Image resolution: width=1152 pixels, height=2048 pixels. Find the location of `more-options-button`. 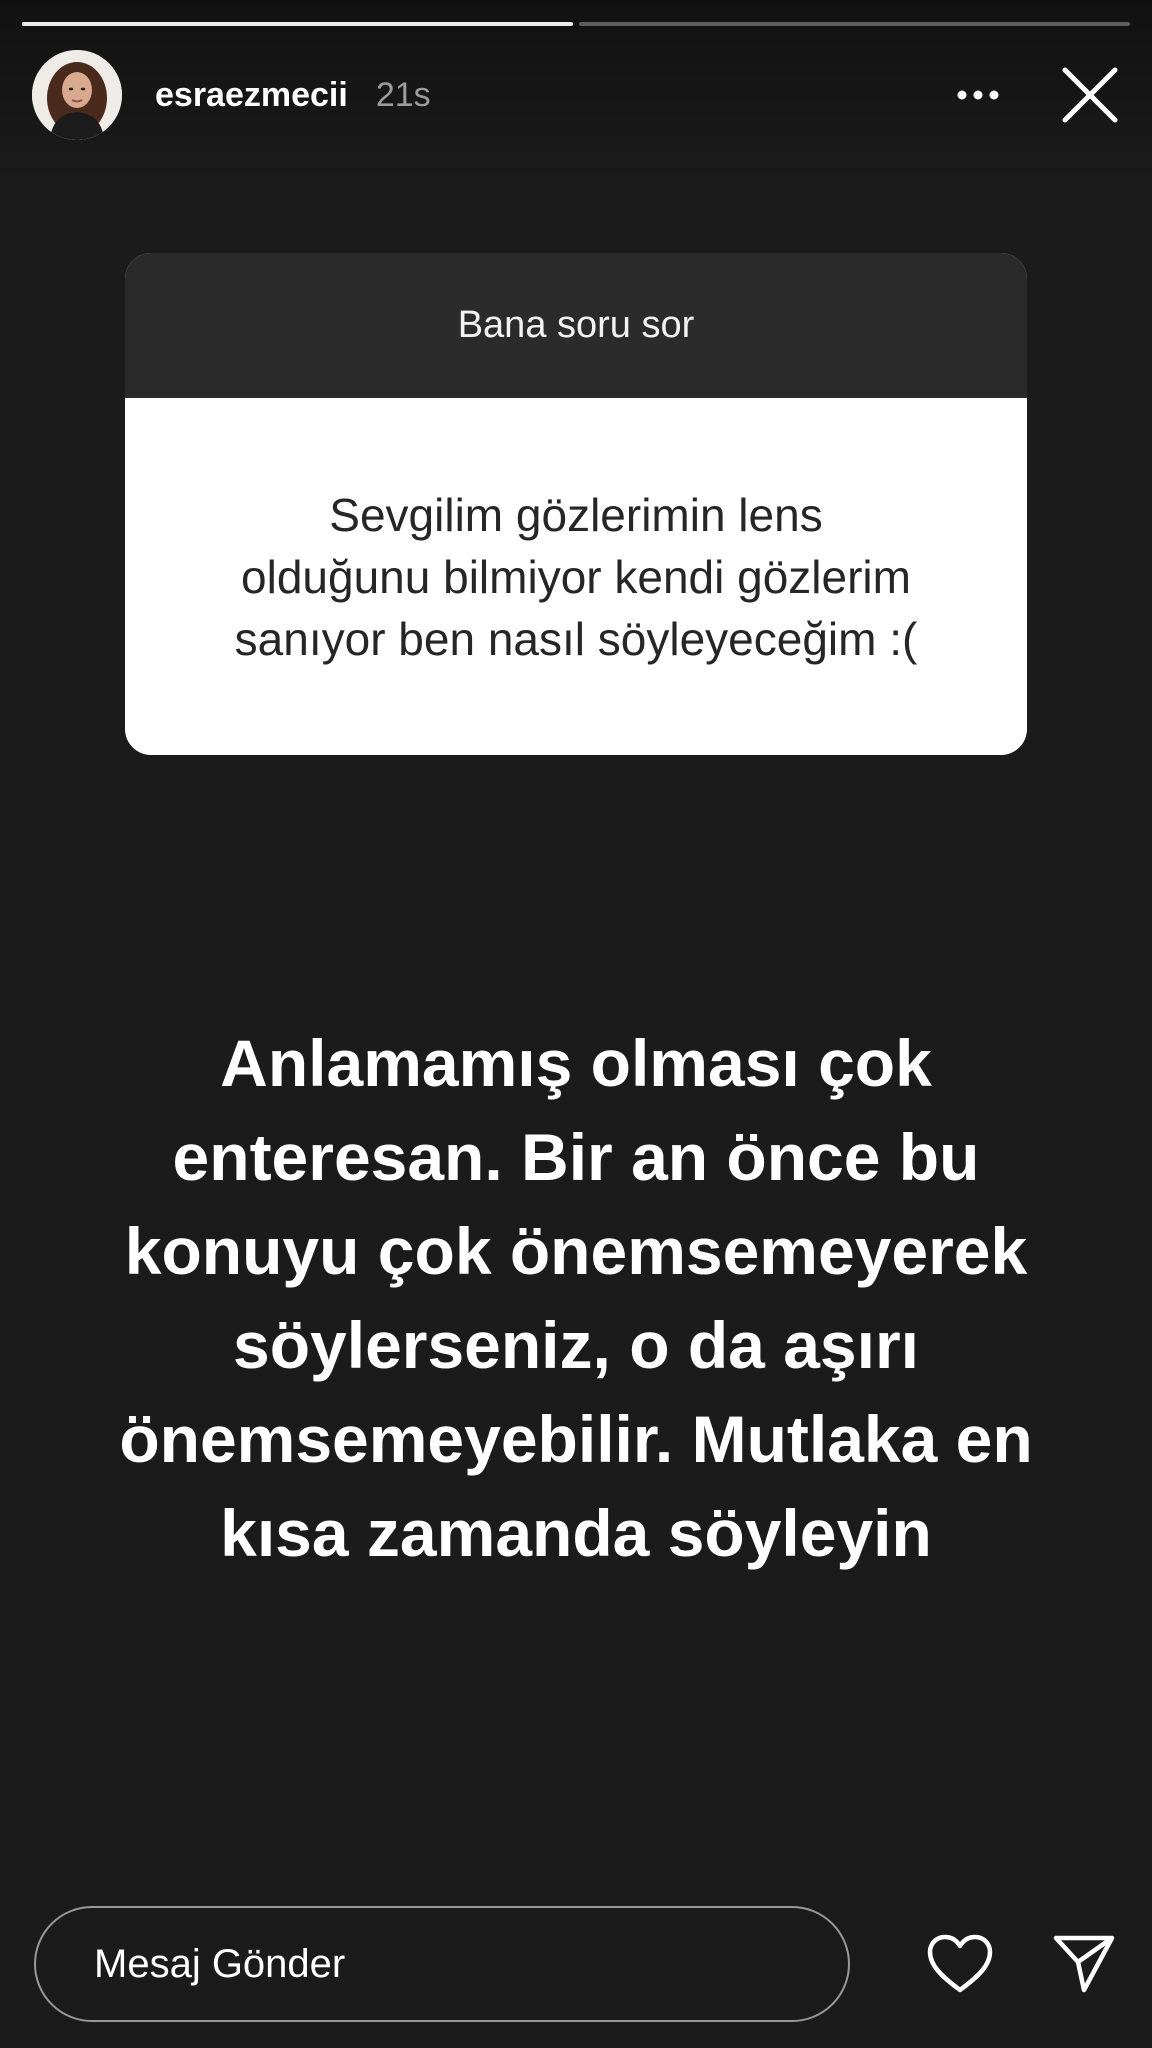

more-options-button is located at coordinates (978, 95).